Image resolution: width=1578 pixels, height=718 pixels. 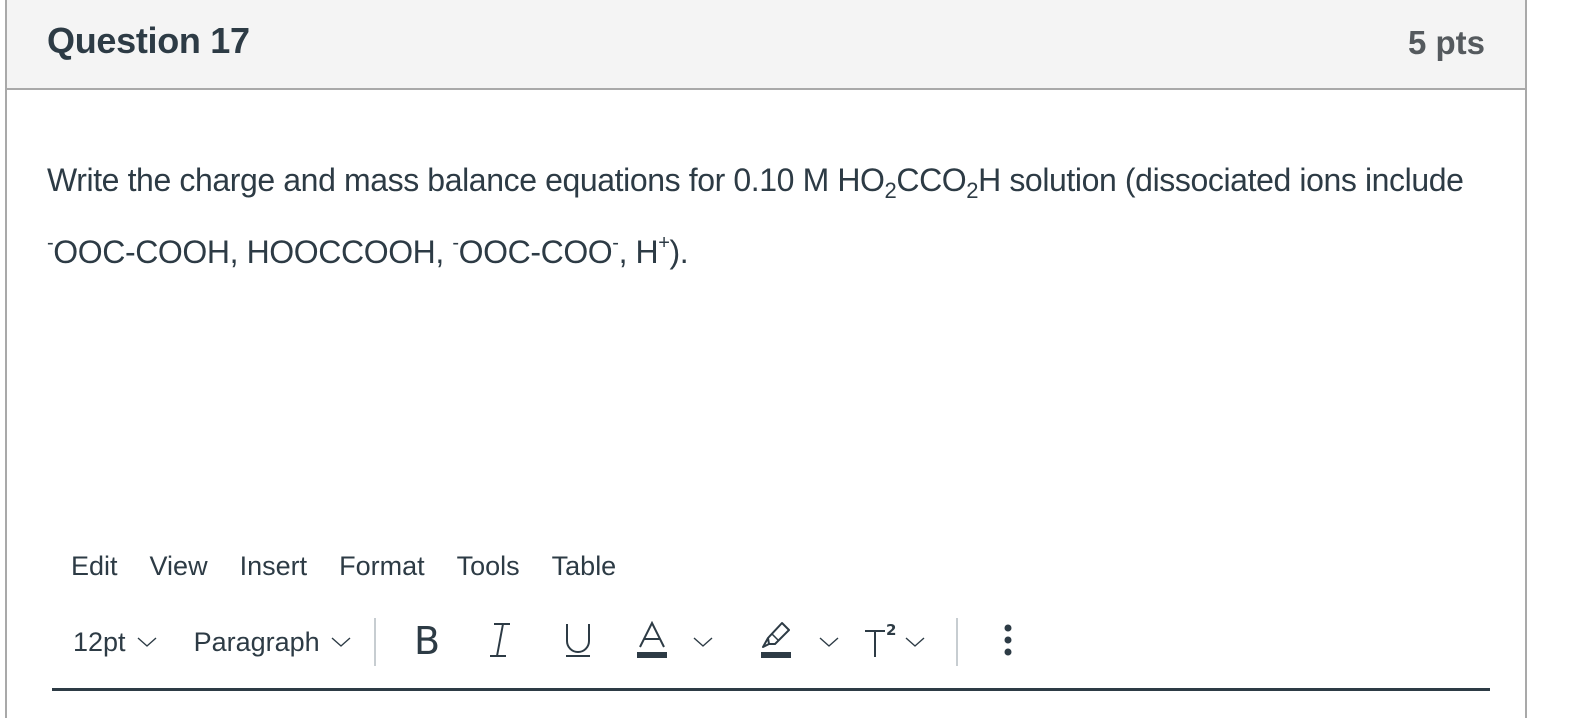 I want to click on highlight-icon, so click(x=776, y=642).